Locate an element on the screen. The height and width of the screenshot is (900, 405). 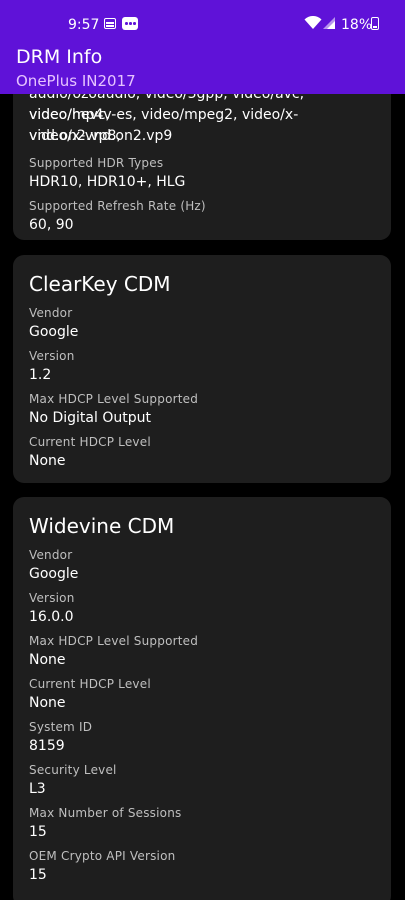
field-label-hdr-types: Supported HDR Types is located at coordinates (96, 163).